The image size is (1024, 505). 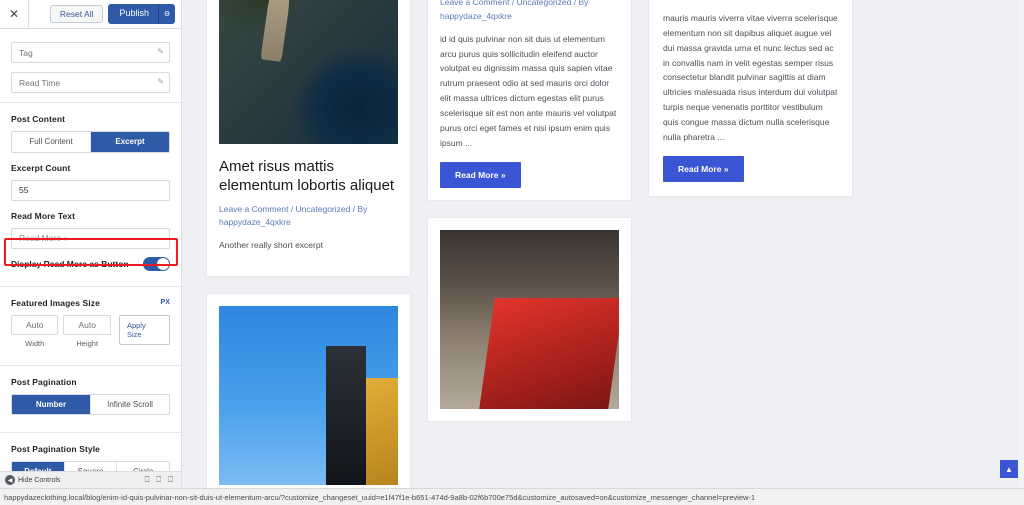 I want to click on chevron-up-icon: ▲, so click(x=1009, y=469).